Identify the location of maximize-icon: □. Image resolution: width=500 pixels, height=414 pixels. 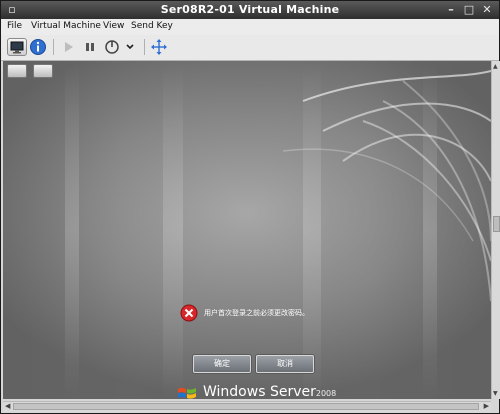
(469, 10).